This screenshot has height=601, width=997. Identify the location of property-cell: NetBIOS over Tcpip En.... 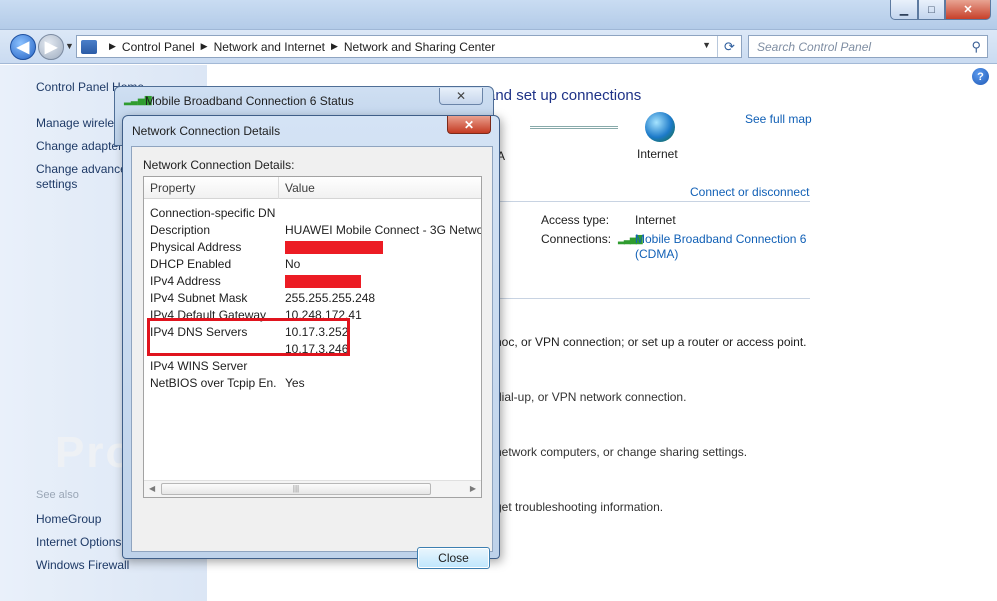
(213, 383).